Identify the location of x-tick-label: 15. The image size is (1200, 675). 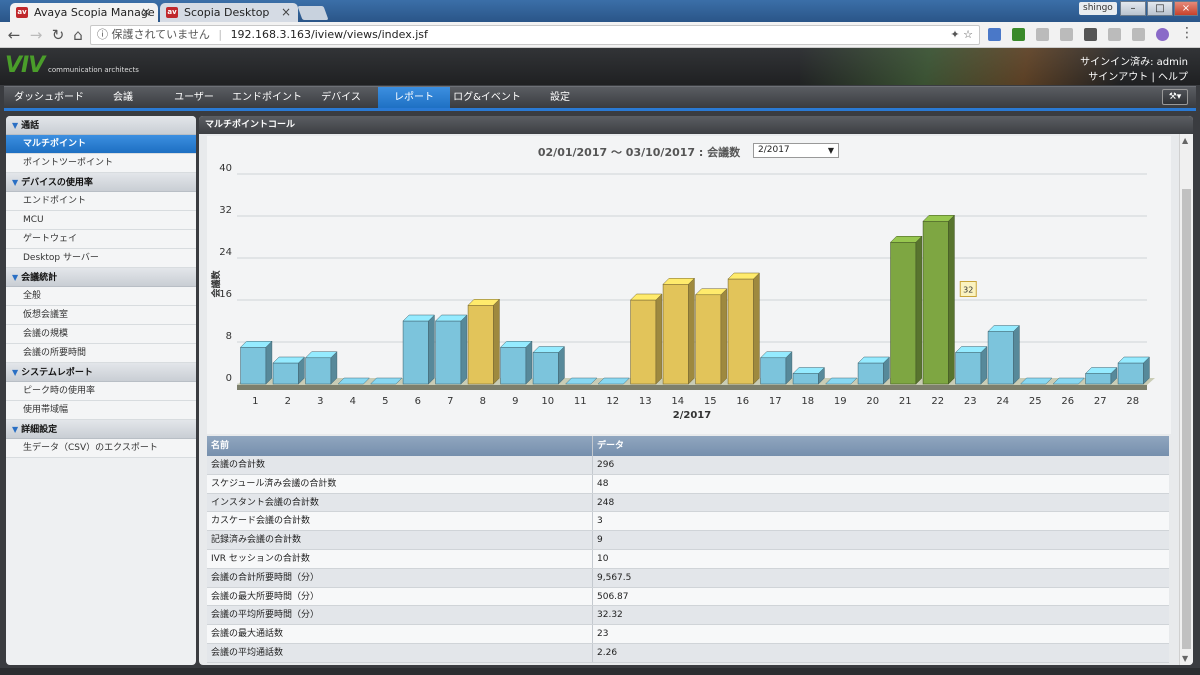
(710, 401).